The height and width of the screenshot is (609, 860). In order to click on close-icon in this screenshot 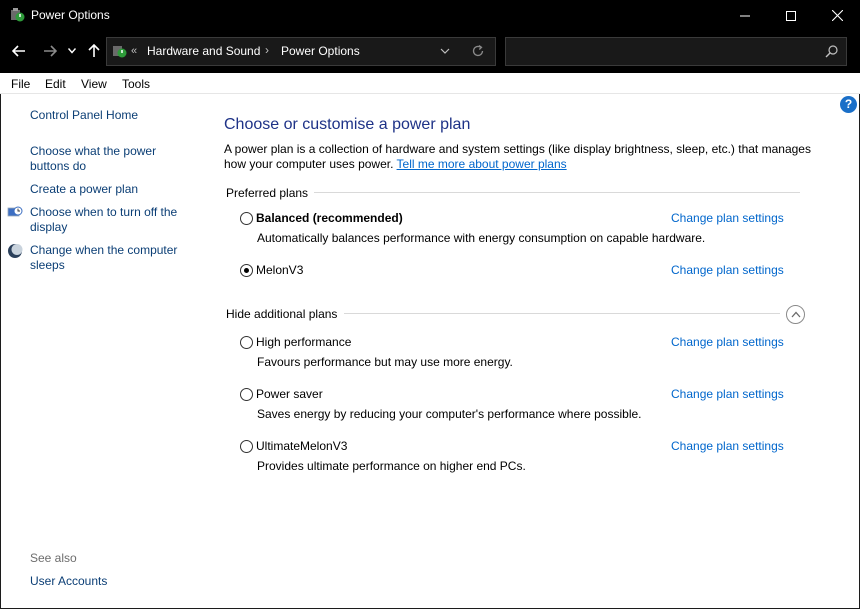, I will do `click(837, 15)`.